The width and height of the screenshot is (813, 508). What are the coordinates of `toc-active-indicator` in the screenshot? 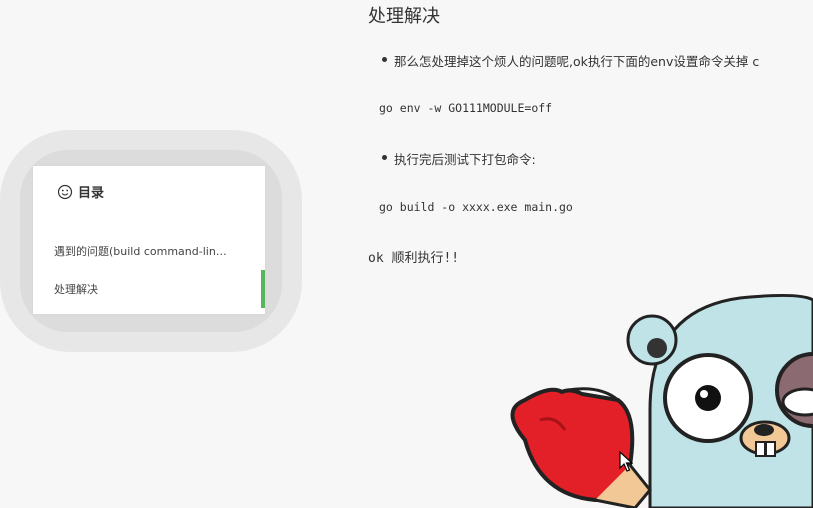 It's located at (263, 289).